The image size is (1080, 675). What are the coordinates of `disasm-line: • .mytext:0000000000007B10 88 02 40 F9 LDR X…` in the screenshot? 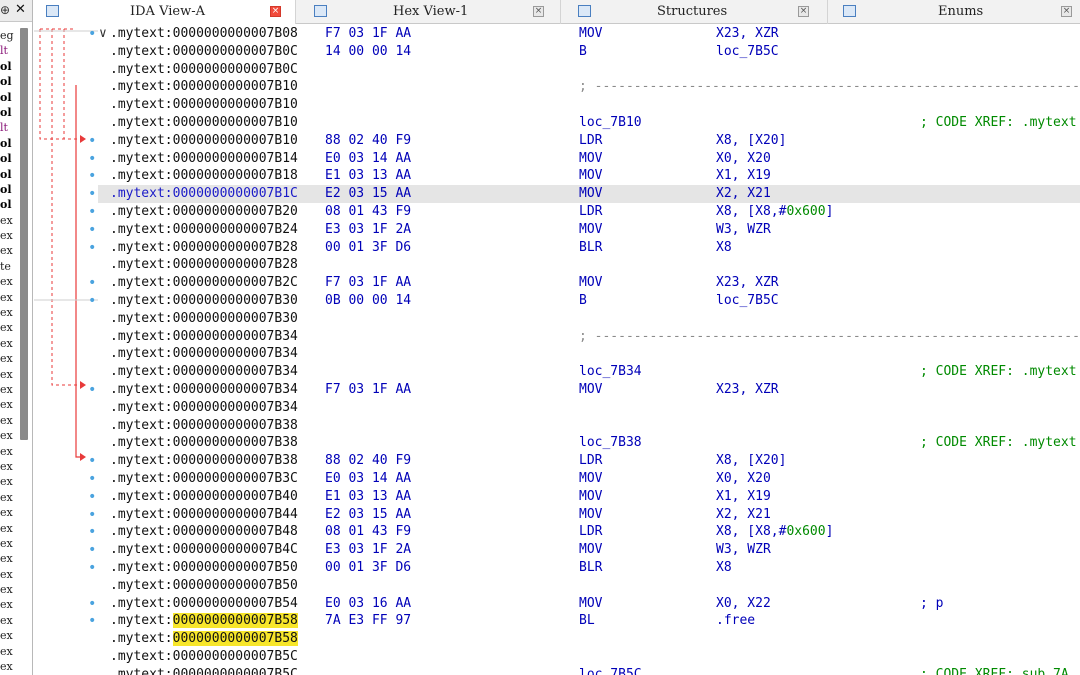 It's located at (584, 141).